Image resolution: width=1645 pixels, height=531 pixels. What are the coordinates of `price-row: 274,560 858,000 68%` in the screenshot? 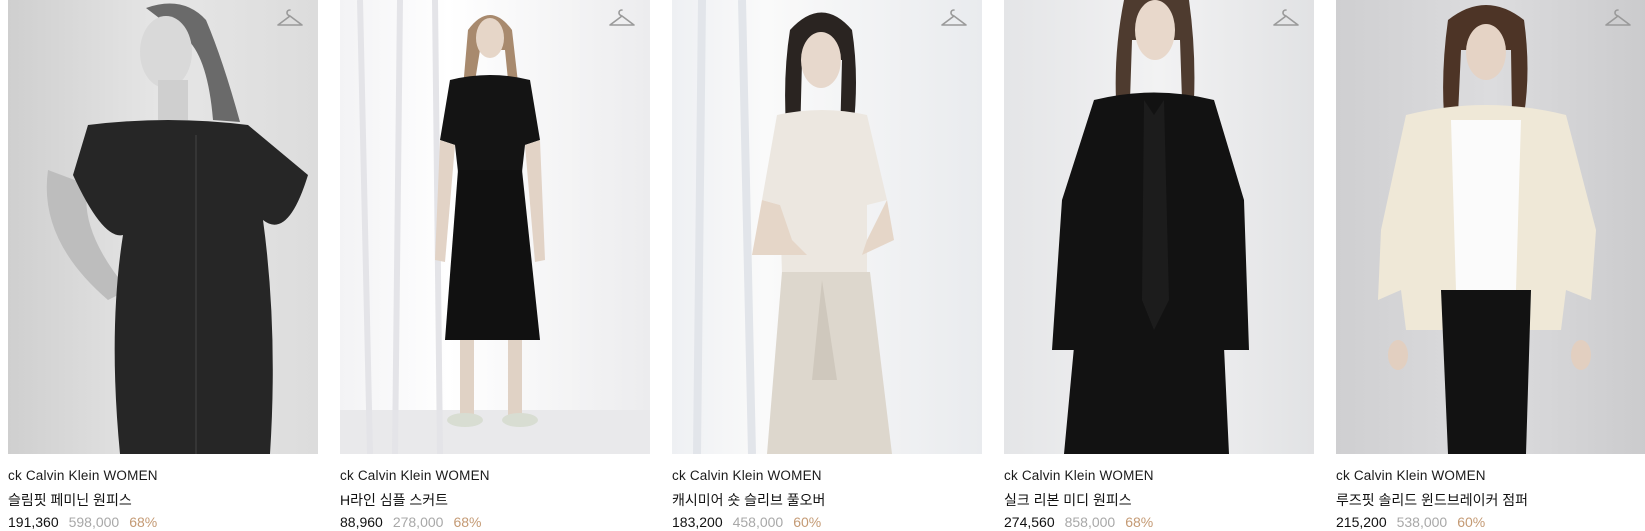 It's located at (1078, 522).